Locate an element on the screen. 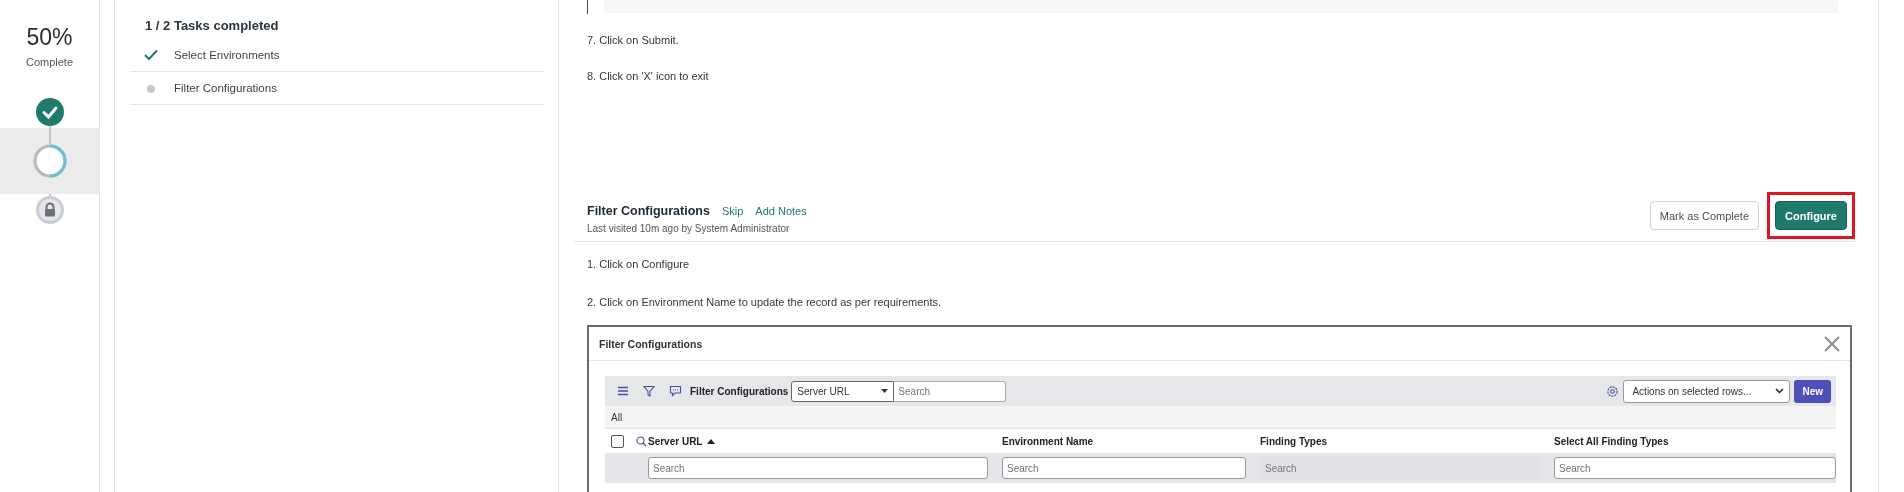  filter-icon is located at coordinates (649, 391).